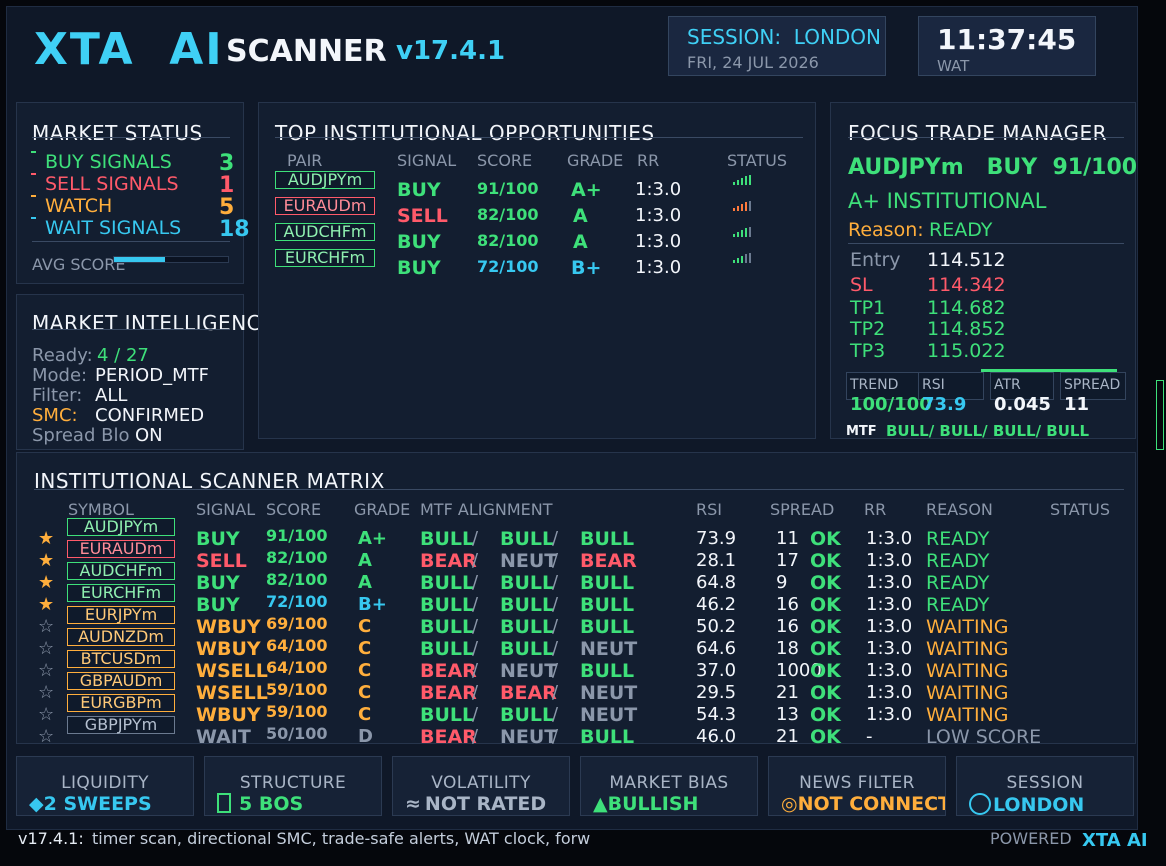  What do you see at coordinates (121, 593) in the screenshot?
I see `matrix-symbol: EURCHFm` at bounding box center [121, 593].